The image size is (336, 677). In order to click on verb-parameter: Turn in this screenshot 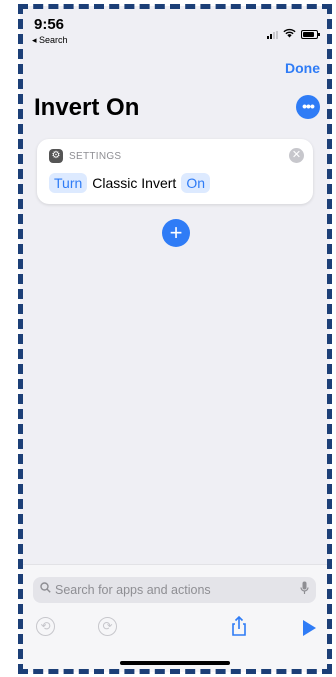, I will do `click(68, 183)`.